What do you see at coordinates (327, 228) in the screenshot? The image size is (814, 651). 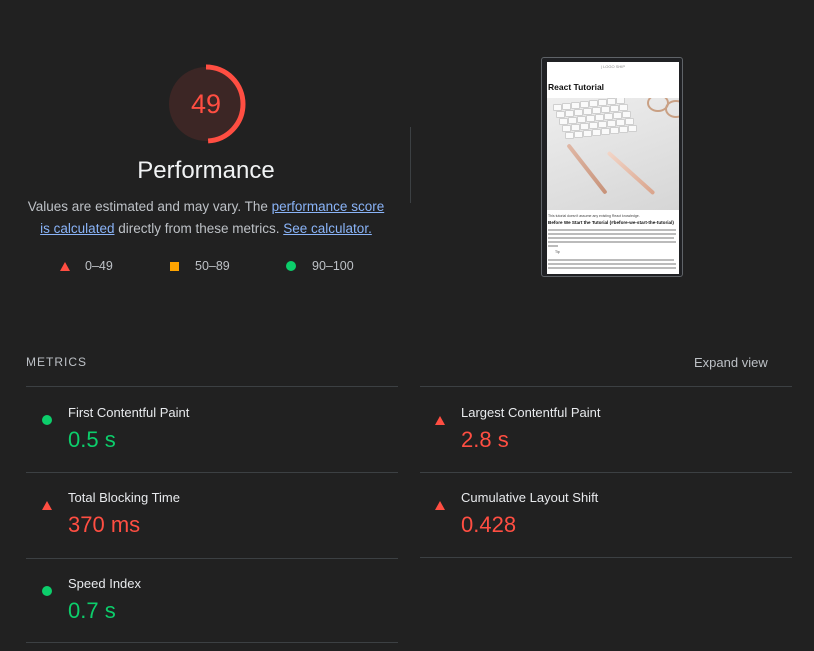 I see `see-calculator-link: See calculator.` at bounding box center [327, 228].